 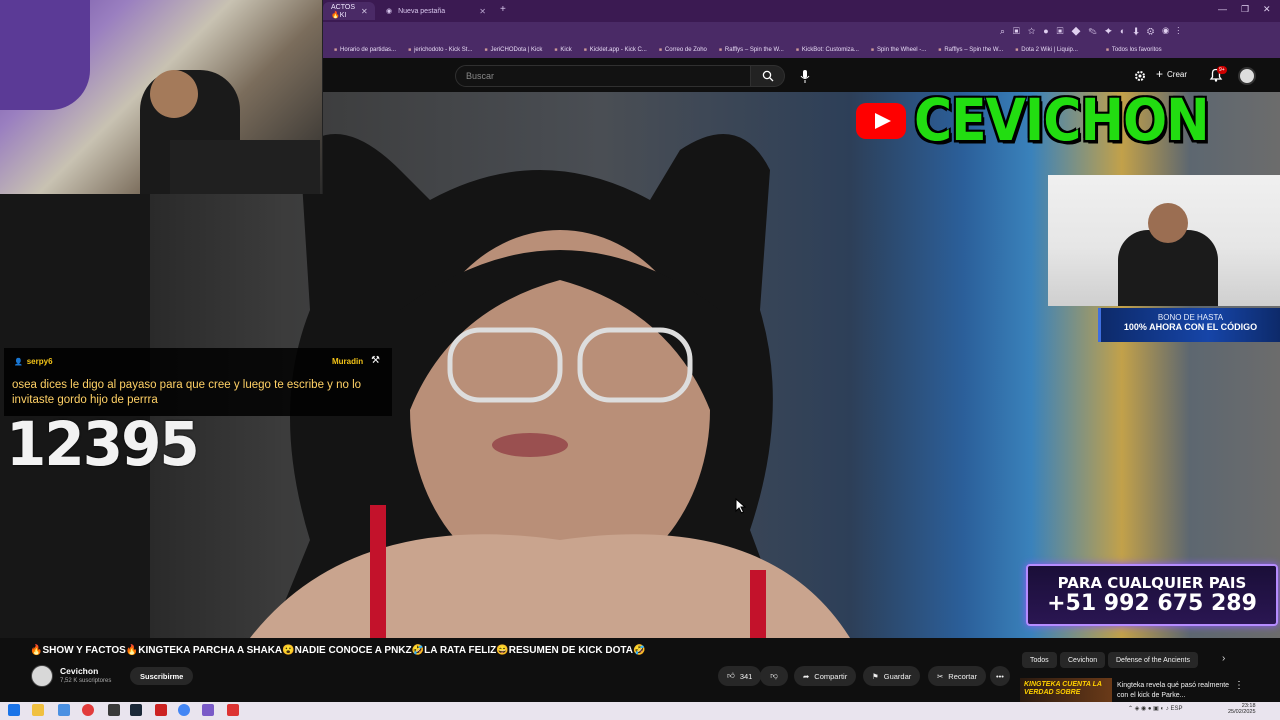 What do you see at coordinates (1140, 76) in the screenshot?
I see `gear-icon` at bounding box center [1140, 76].